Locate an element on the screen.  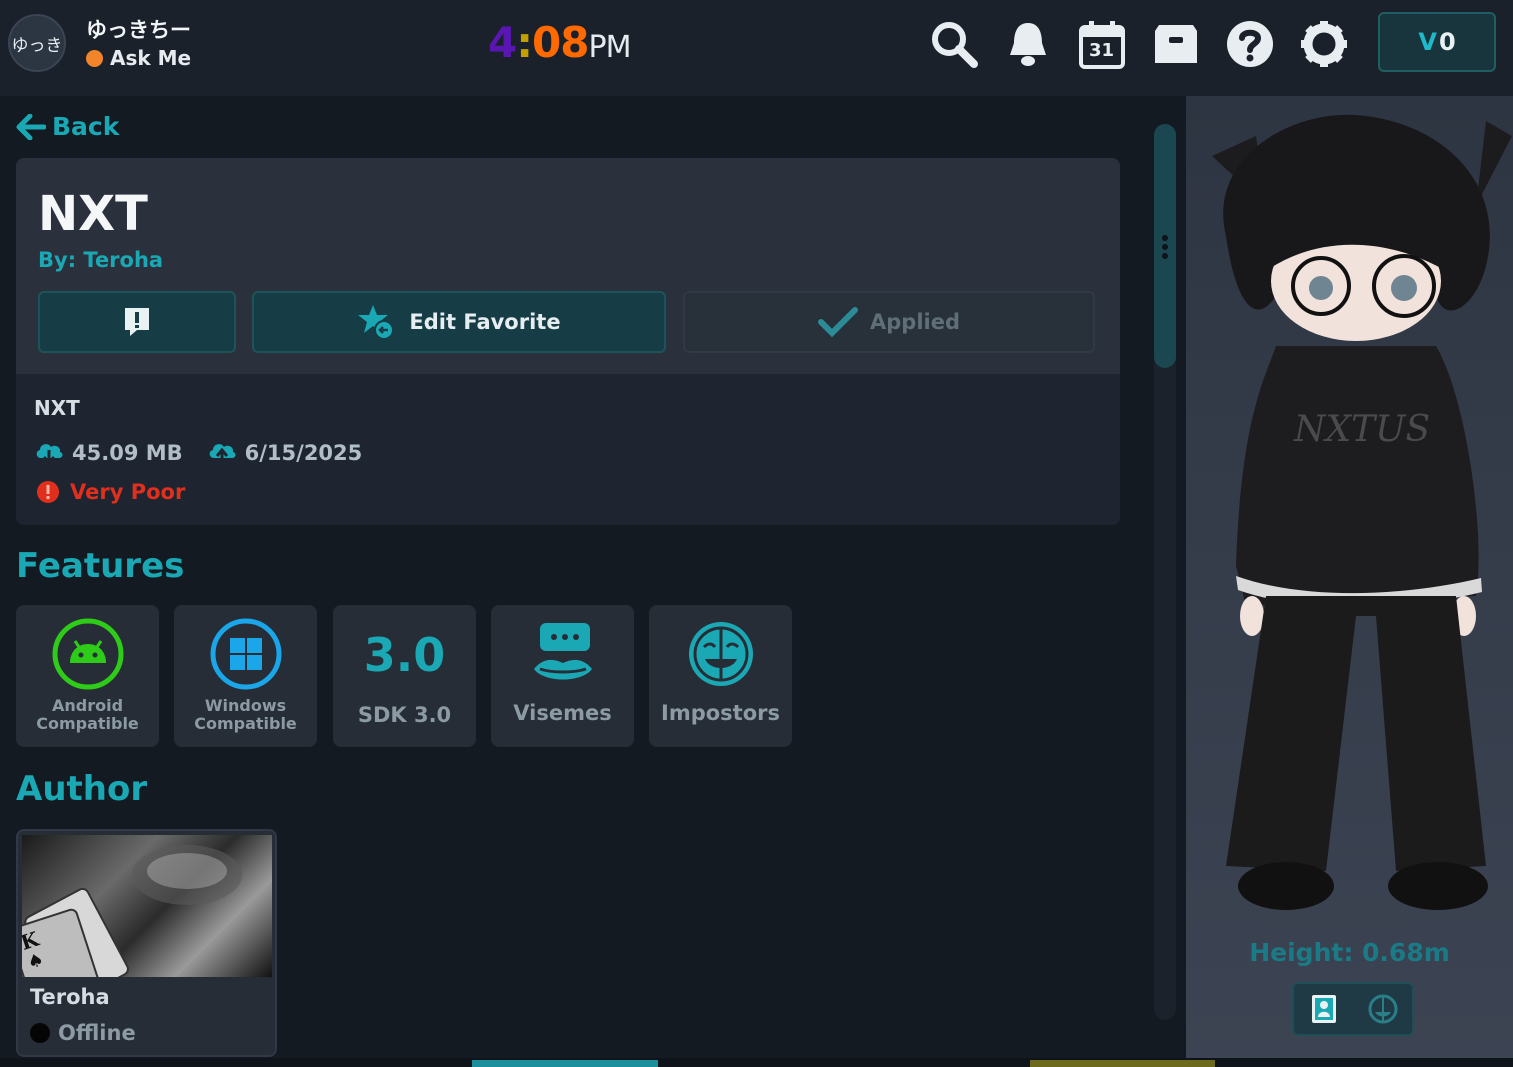
feature-windows: Windows Compatible is located at coordinates (245, 676).